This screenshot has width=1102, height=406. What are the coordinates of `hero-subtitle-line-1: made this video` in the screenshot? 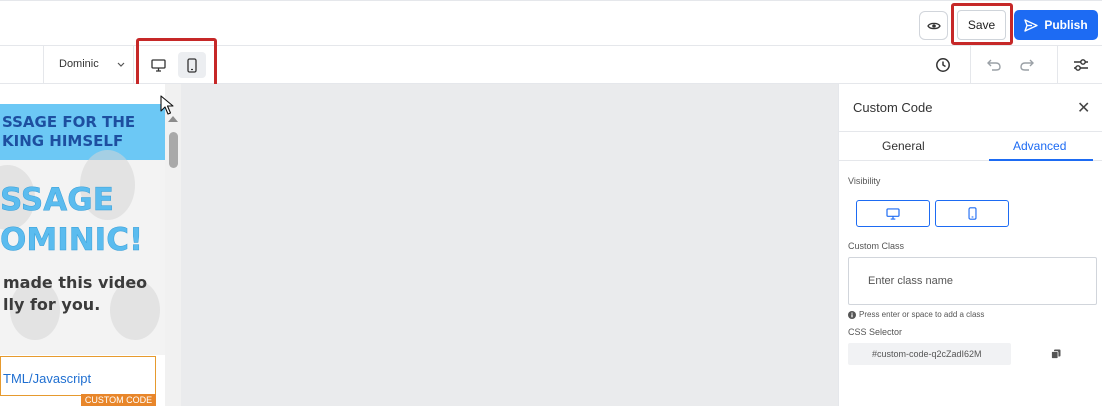 It's located at (75, 282).